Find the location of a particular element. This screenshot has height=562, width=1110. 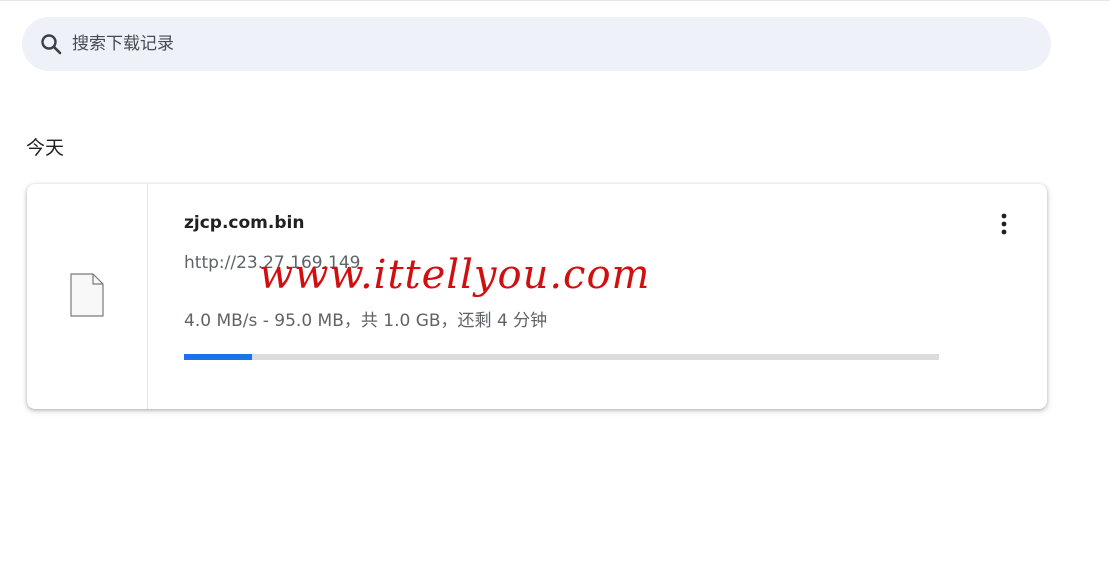

download-progress-fill is located at coordinates (218, 357).